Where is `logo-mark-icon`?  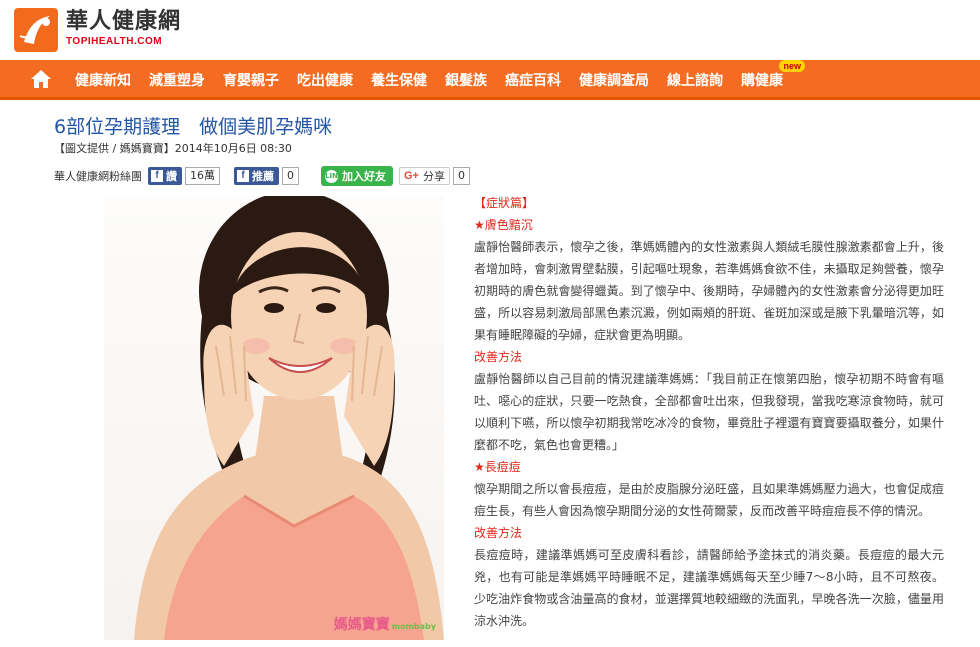
logo-mark-icon is located at coordinates (36, 30).